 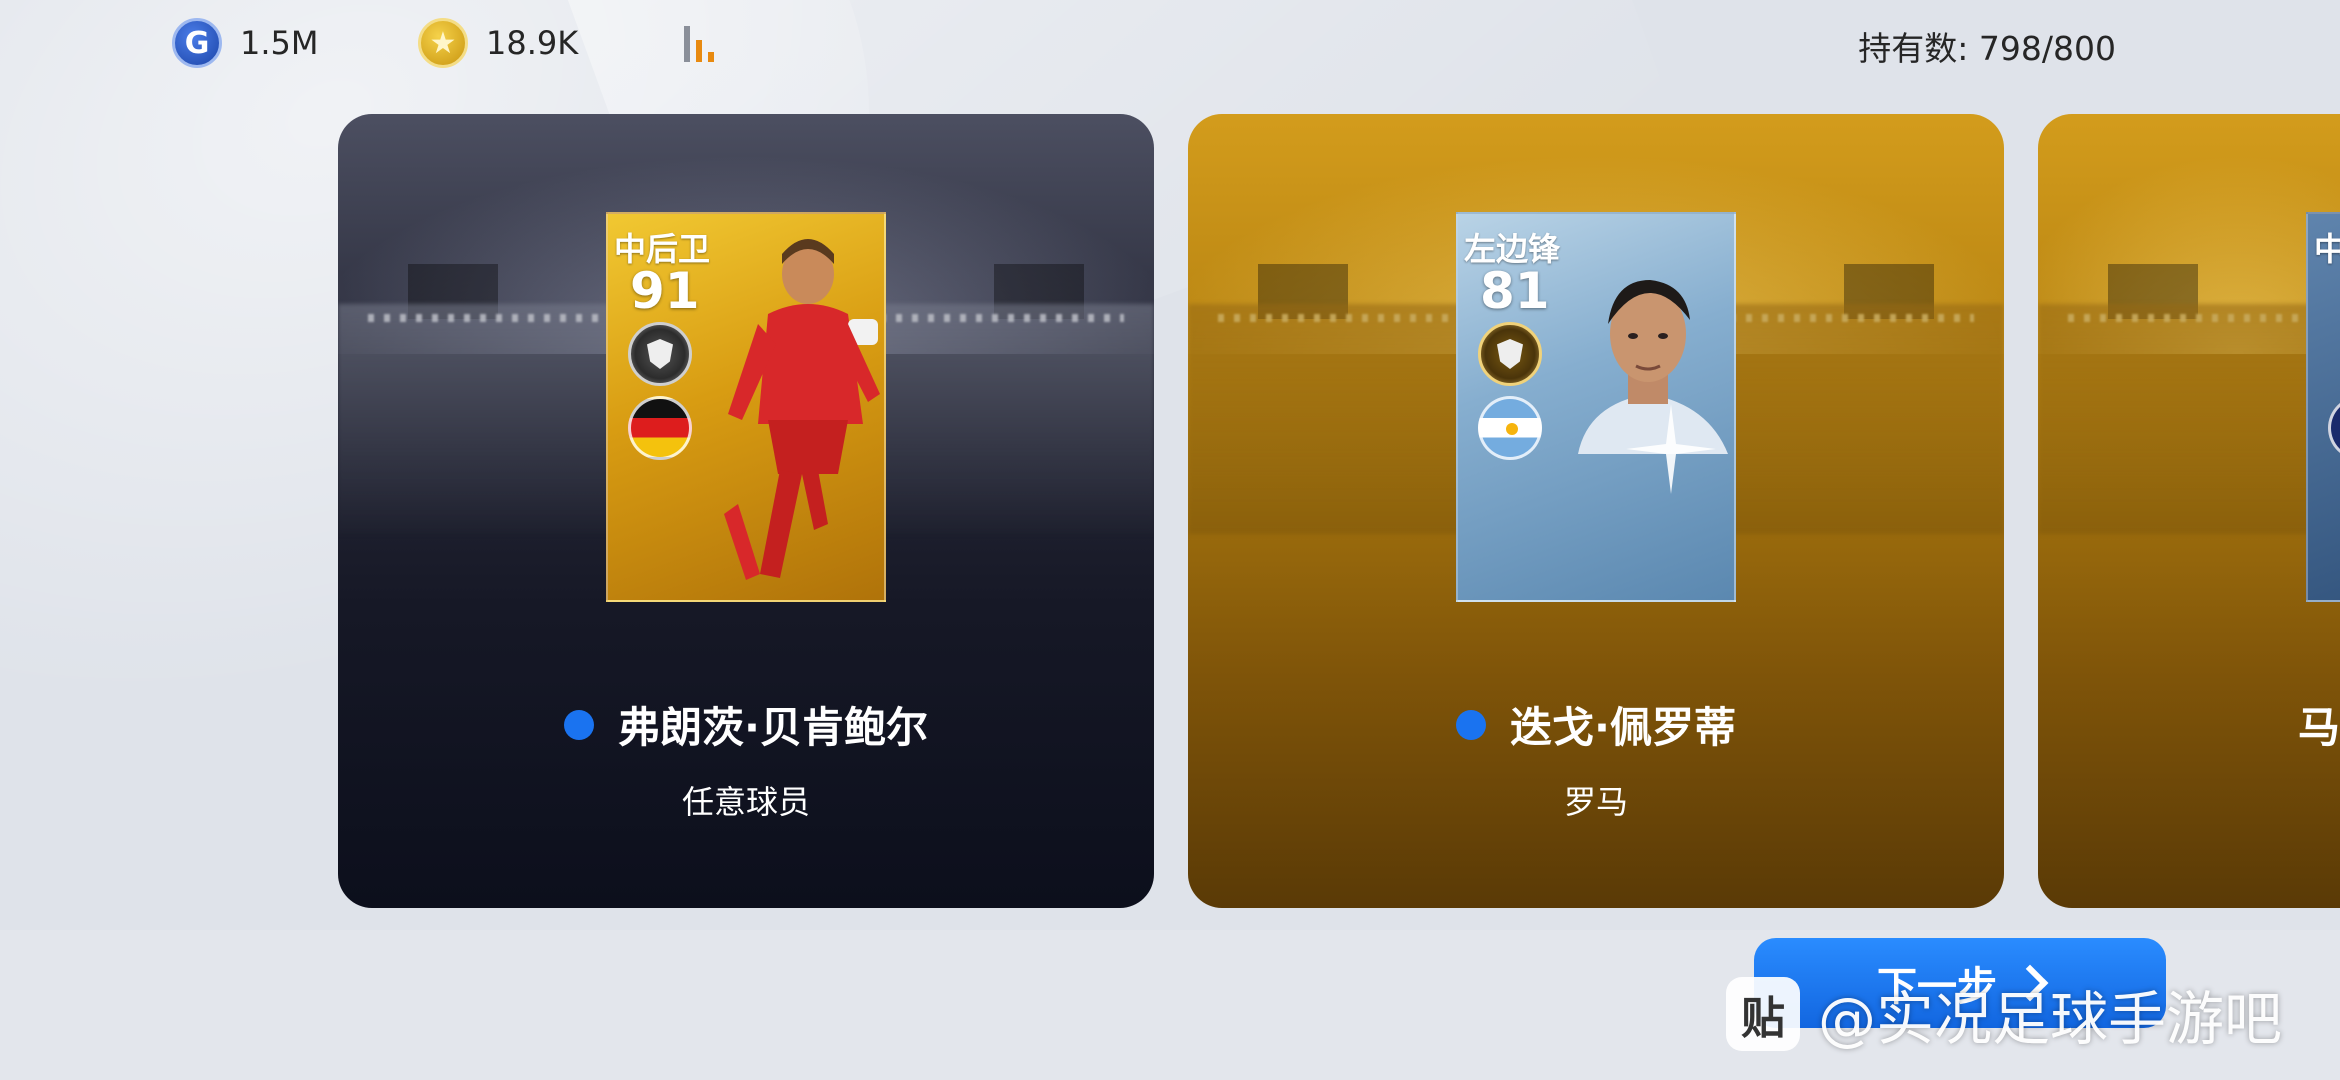 I want to click on stadium-background, so click(x=2189, y=414).